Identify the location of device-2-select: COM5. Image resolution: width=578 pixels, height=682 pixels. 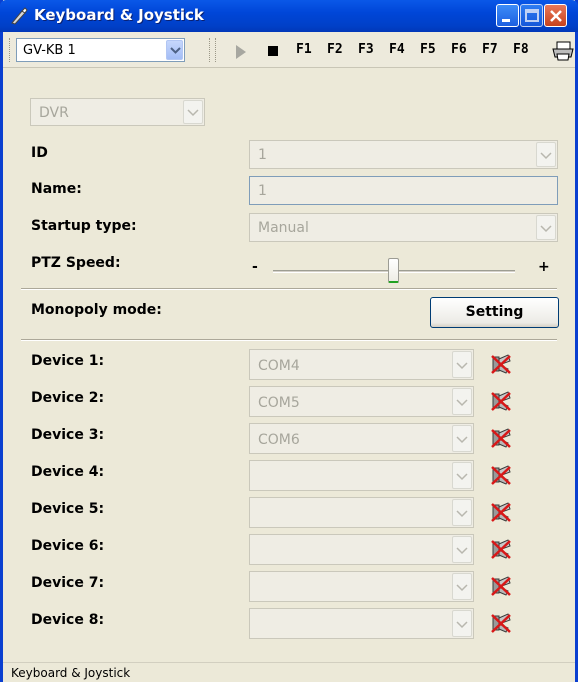
(361, 401).